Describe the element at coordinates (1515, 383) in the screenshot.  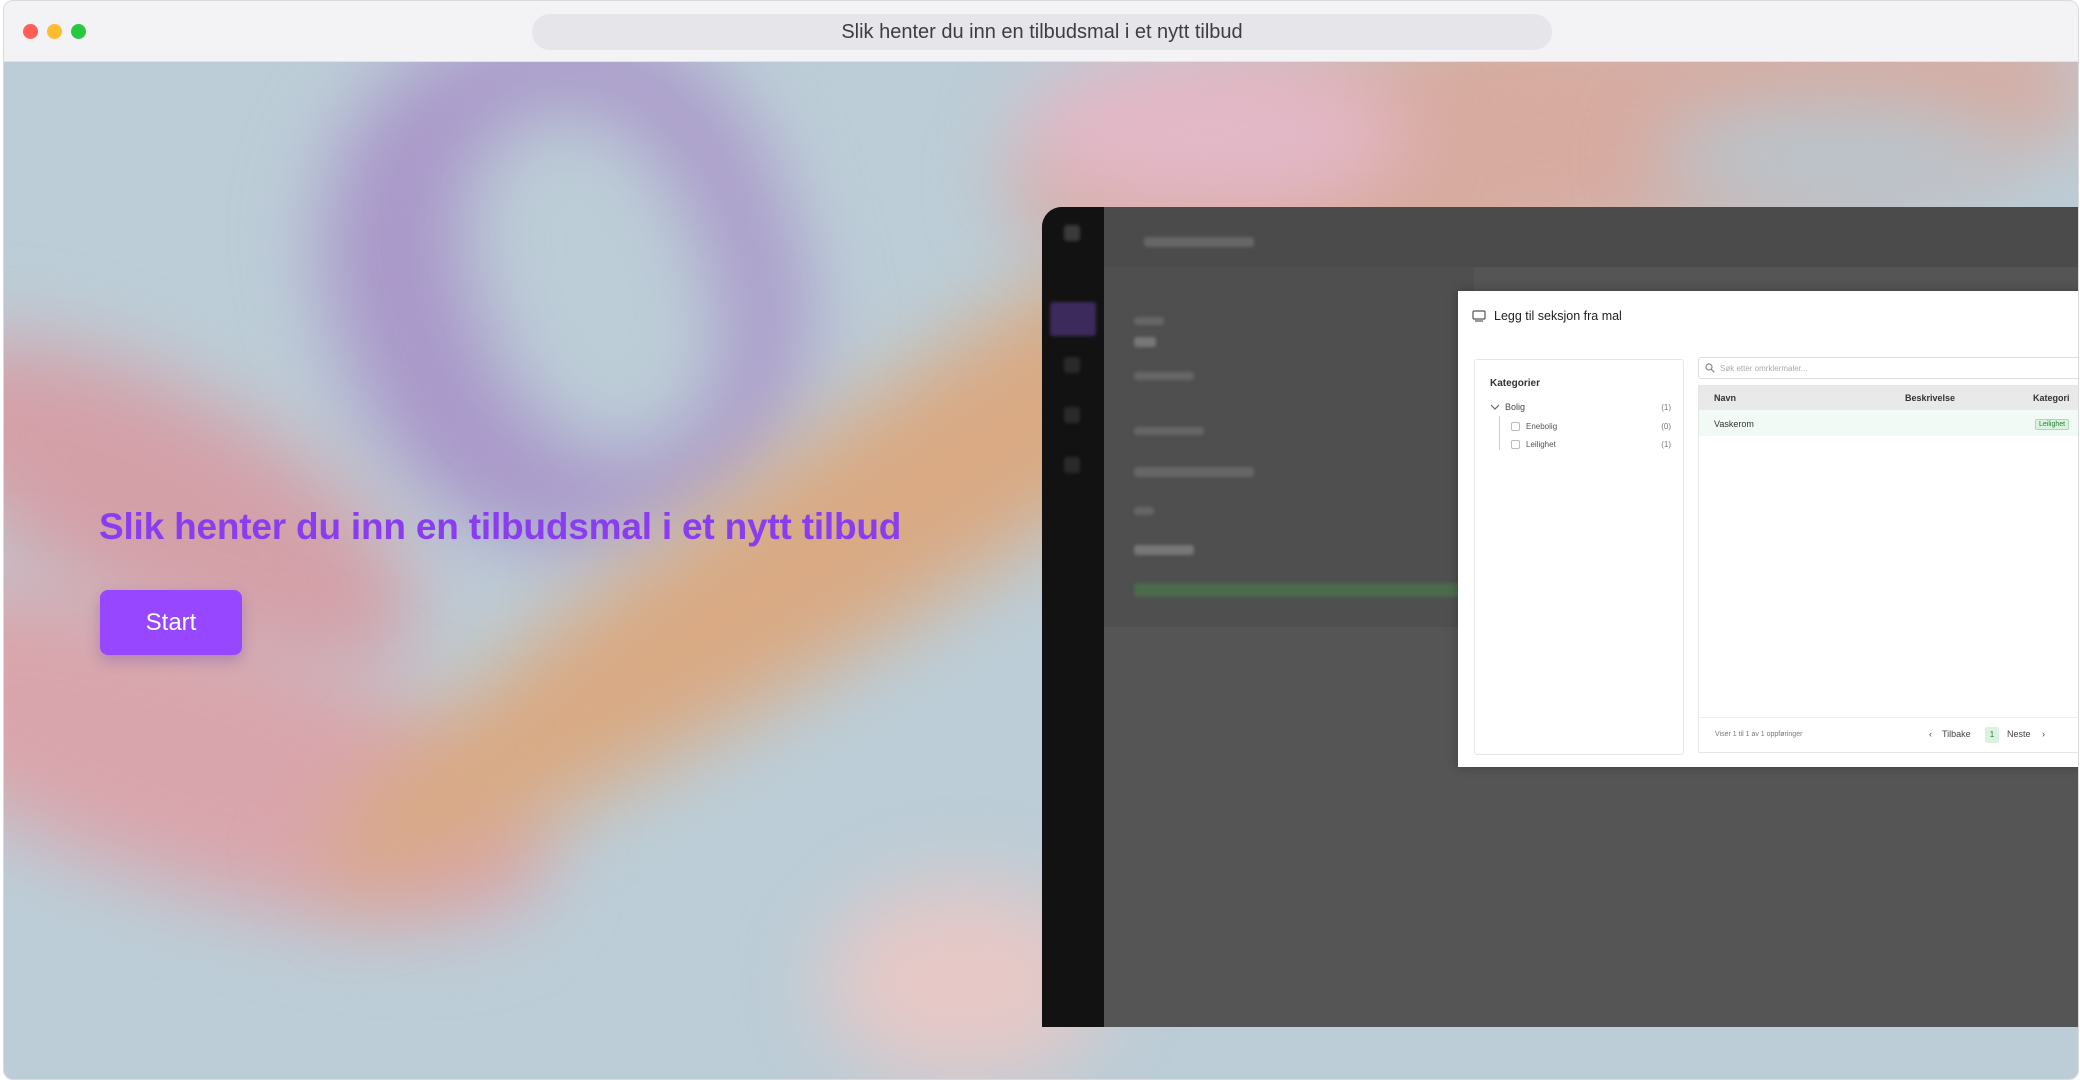
I see `category-heading: Kategorier` at that location.